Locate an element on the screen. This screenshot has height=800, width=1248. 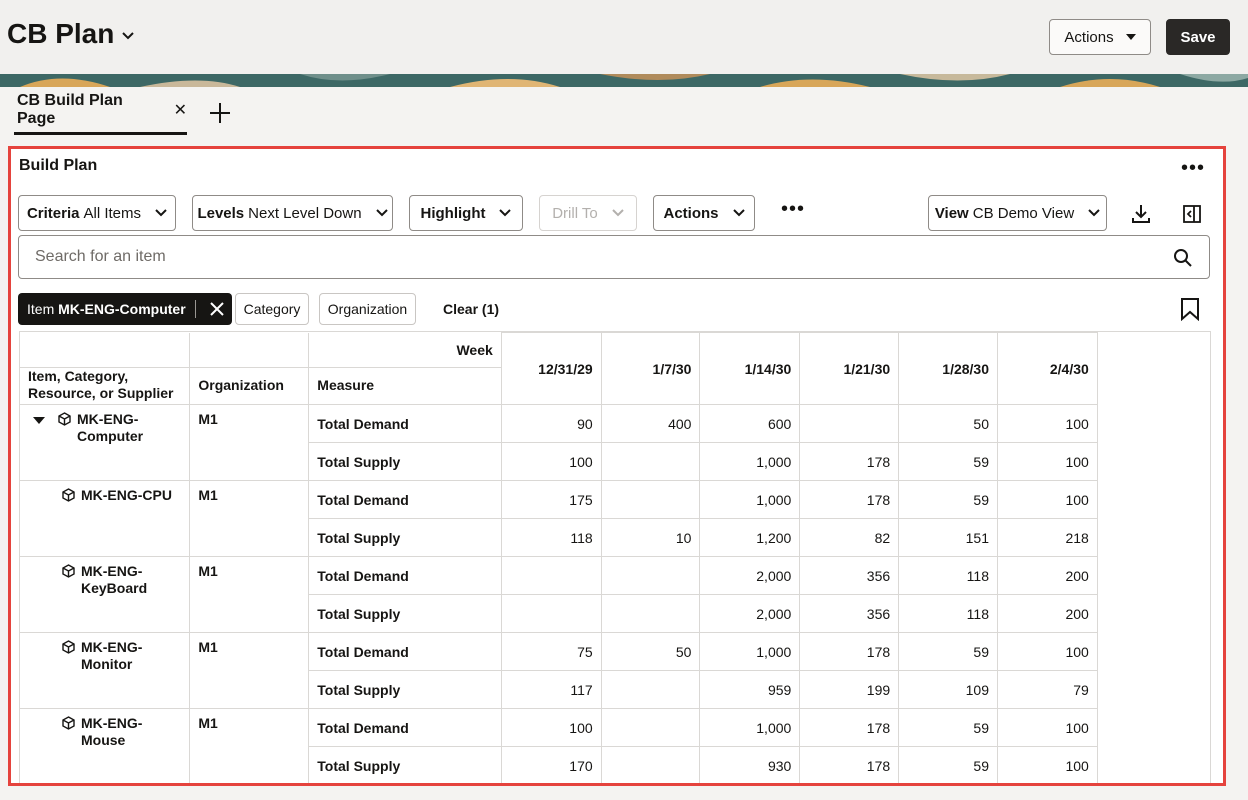
item-cell: MK-ENG- Monitor is located at coordinates (105, 670).